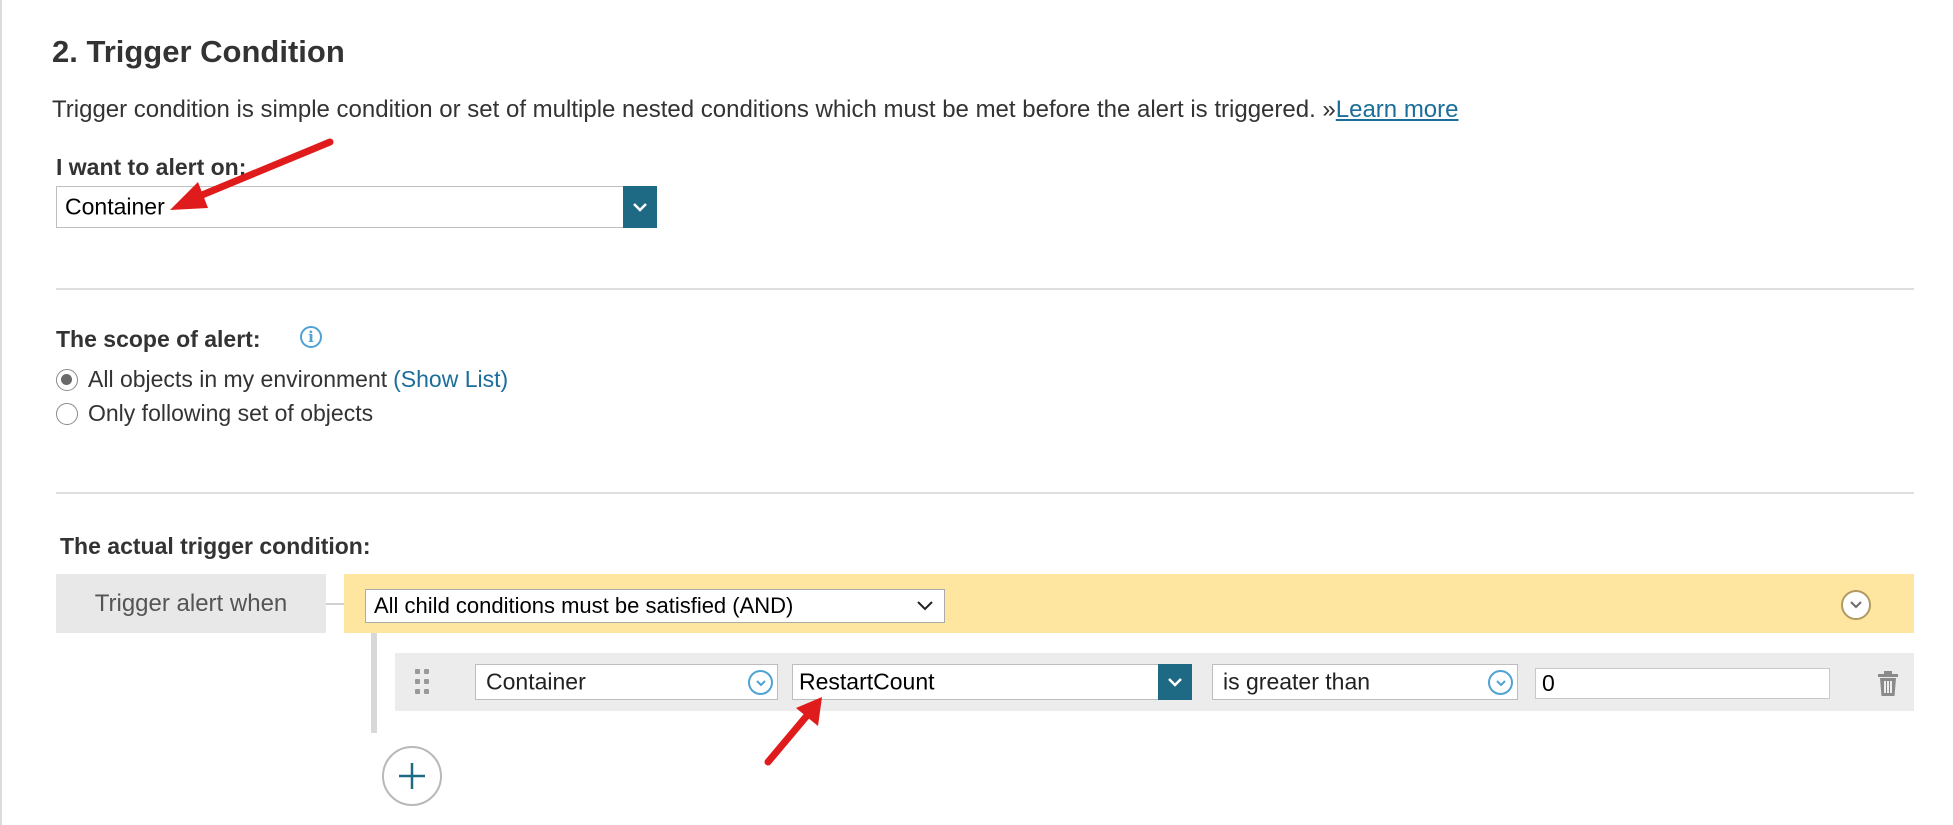  I want to click on condition-metric-select: RestartCount, so click(992, 682).